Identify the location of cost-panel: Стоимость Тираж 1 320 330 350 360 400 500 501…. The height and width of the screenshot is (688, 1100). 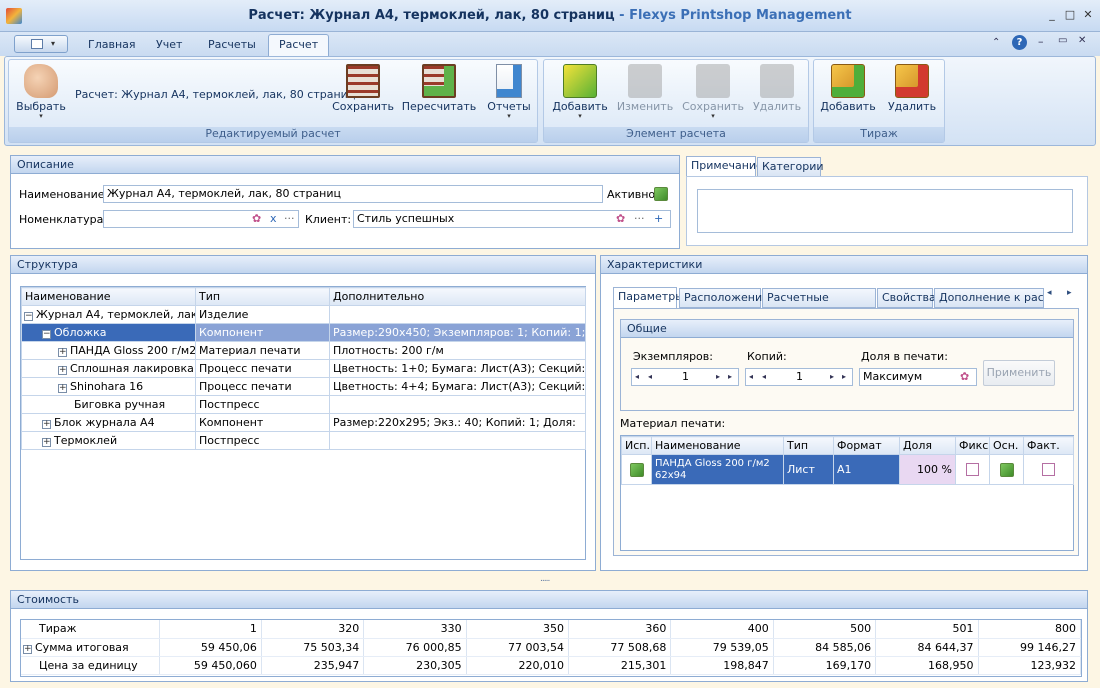
(549, 636).